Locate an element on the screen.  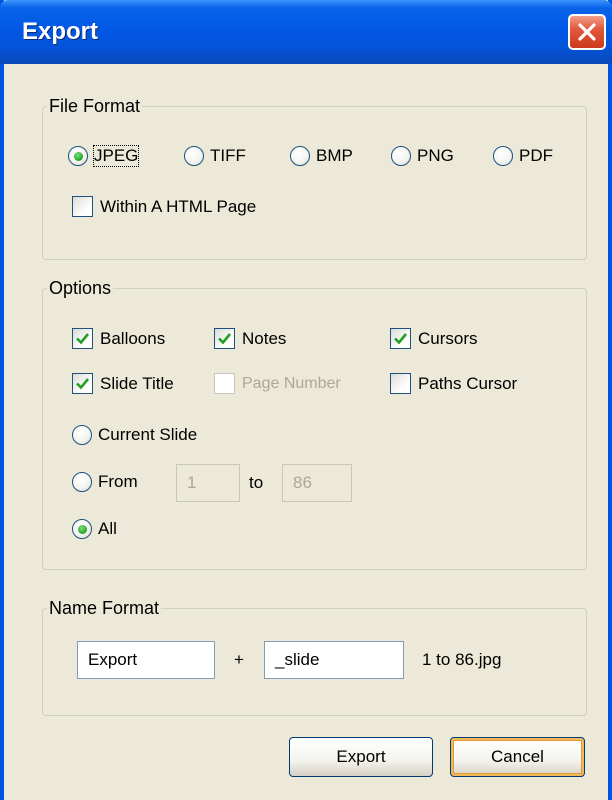
radio-bmp: BMP is located at coordinates (321, 156).